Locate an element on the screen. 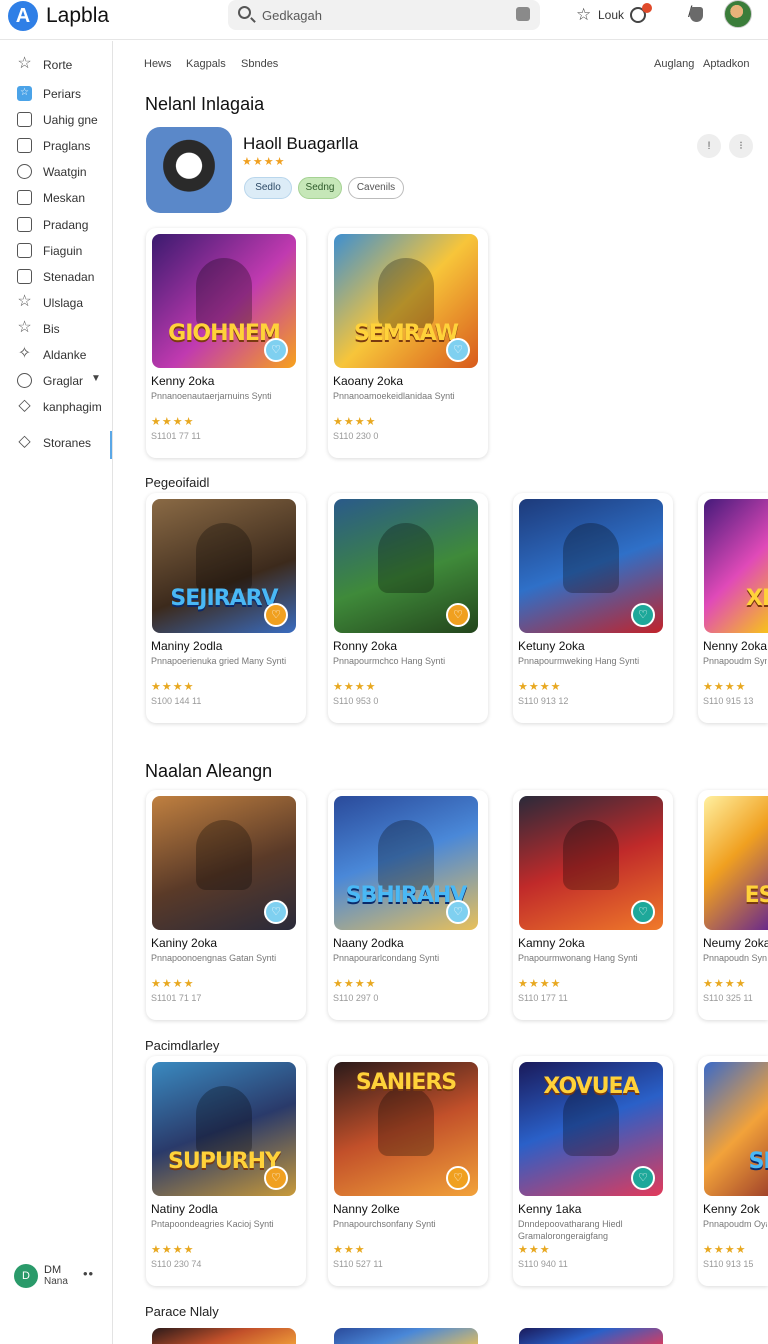 This screenshot has width=768, height=1344. sidebar-footer: D DM Nana •• is located at coordinates (63, 1279).